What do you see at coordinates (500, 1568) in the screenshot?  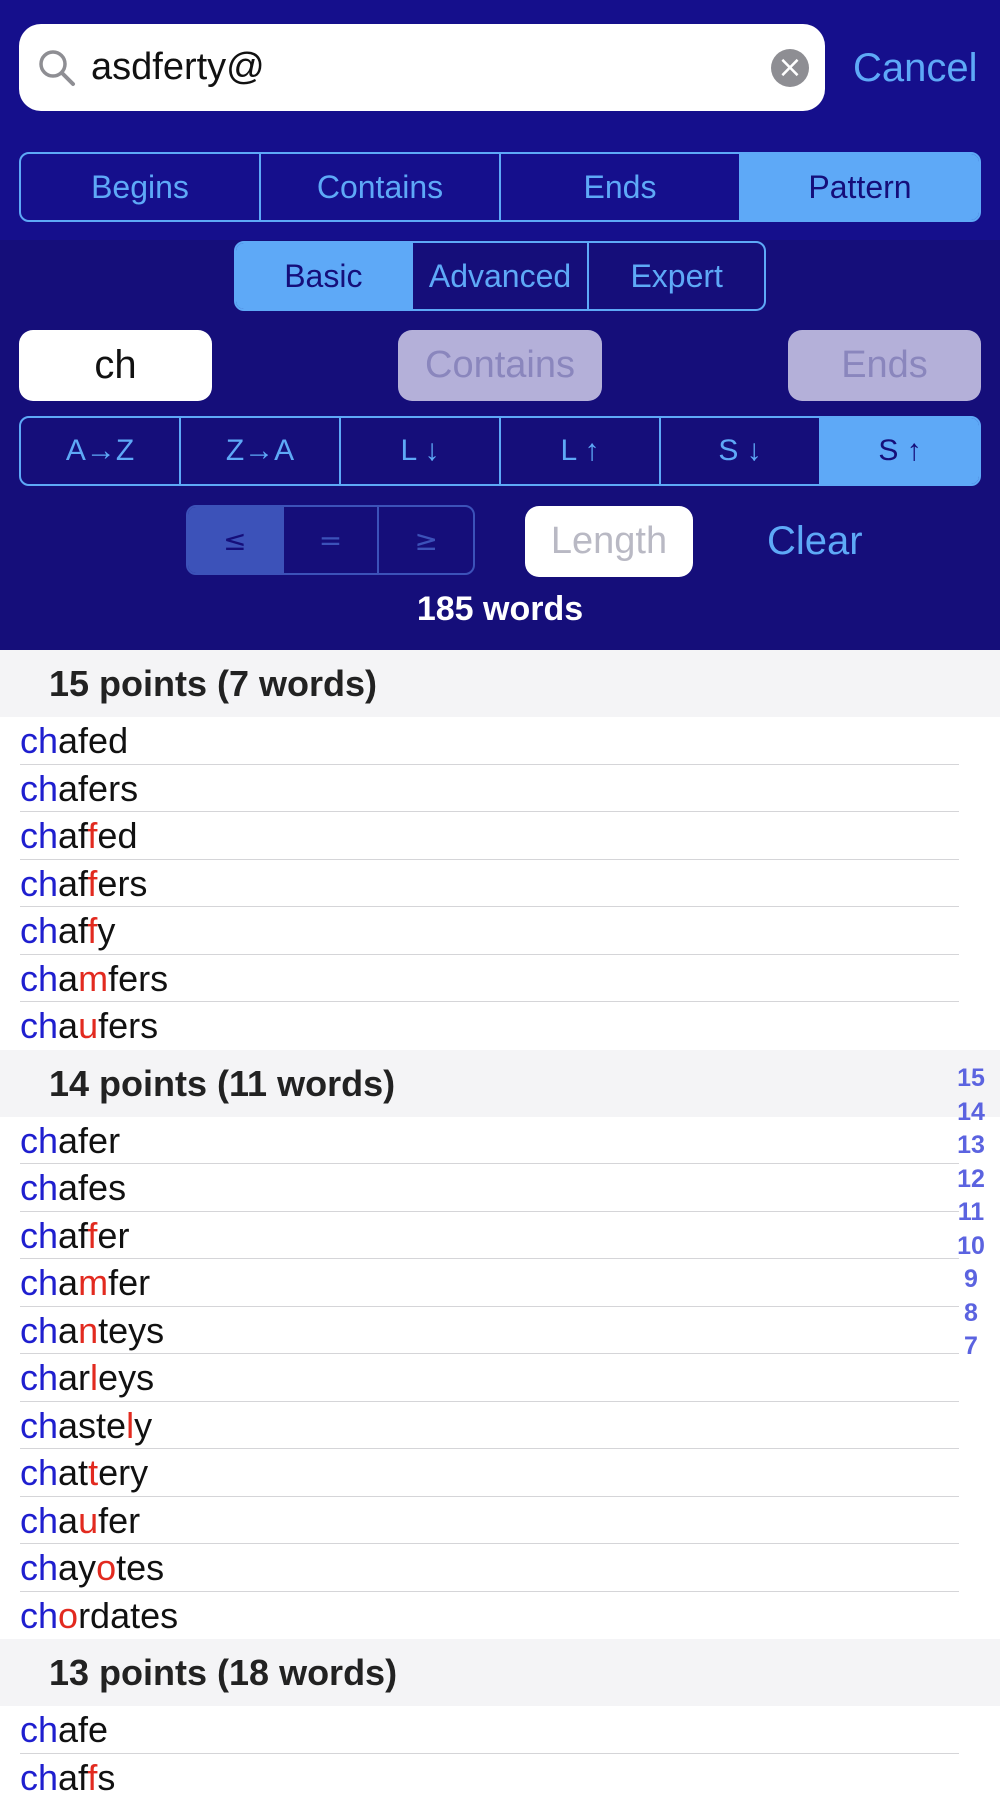 I see `word-row: chayotes` at bounding box center [500, 1568].